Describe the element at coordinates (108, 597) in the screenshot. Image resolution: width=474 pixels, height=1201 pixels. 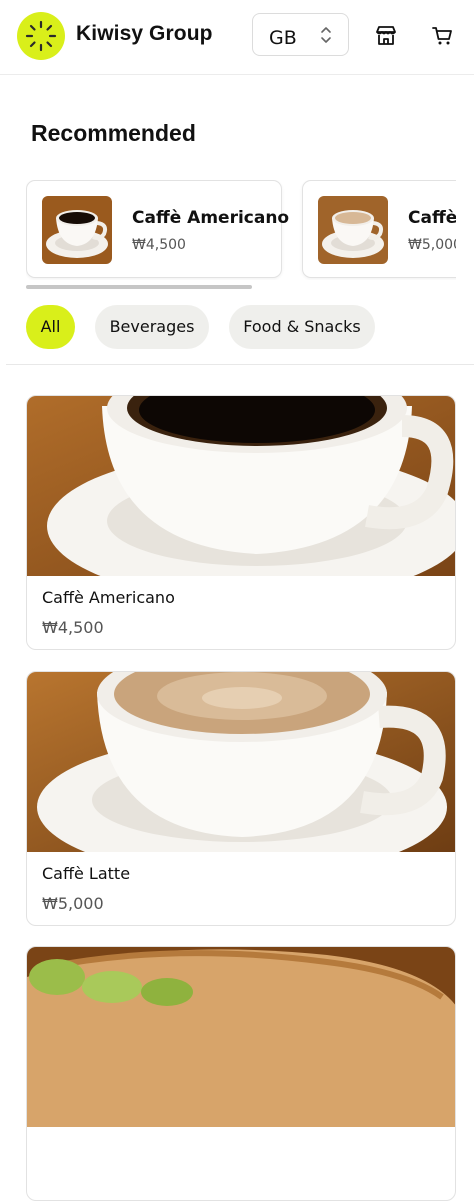
I see `product-name: Caffè Americano` at that location.